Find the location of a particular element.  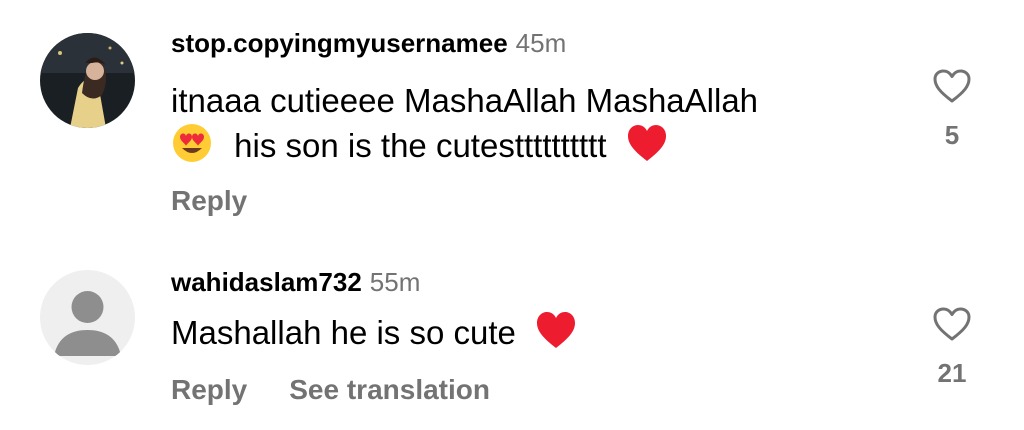

comment-text: itnaaa cutieeee MashaAllah MashaAllah is located at coordinates (465, 100).